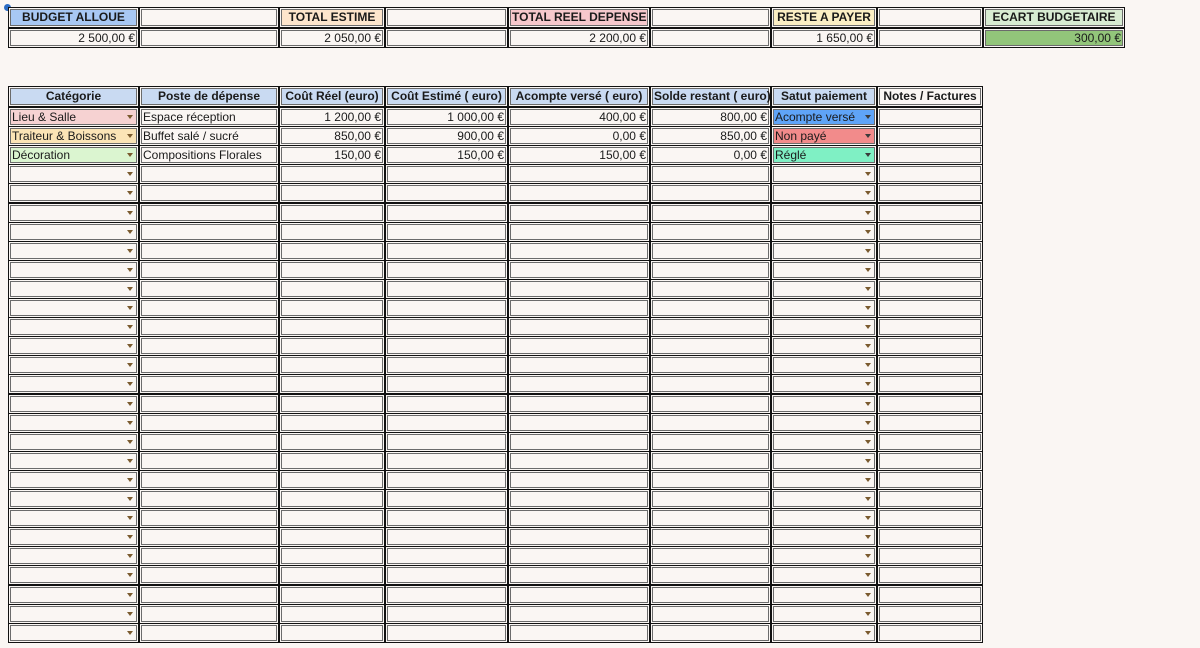 The width and height of the screenshot is (1200, 648). I want to click on cell-r5-solde, so click(710, 213).